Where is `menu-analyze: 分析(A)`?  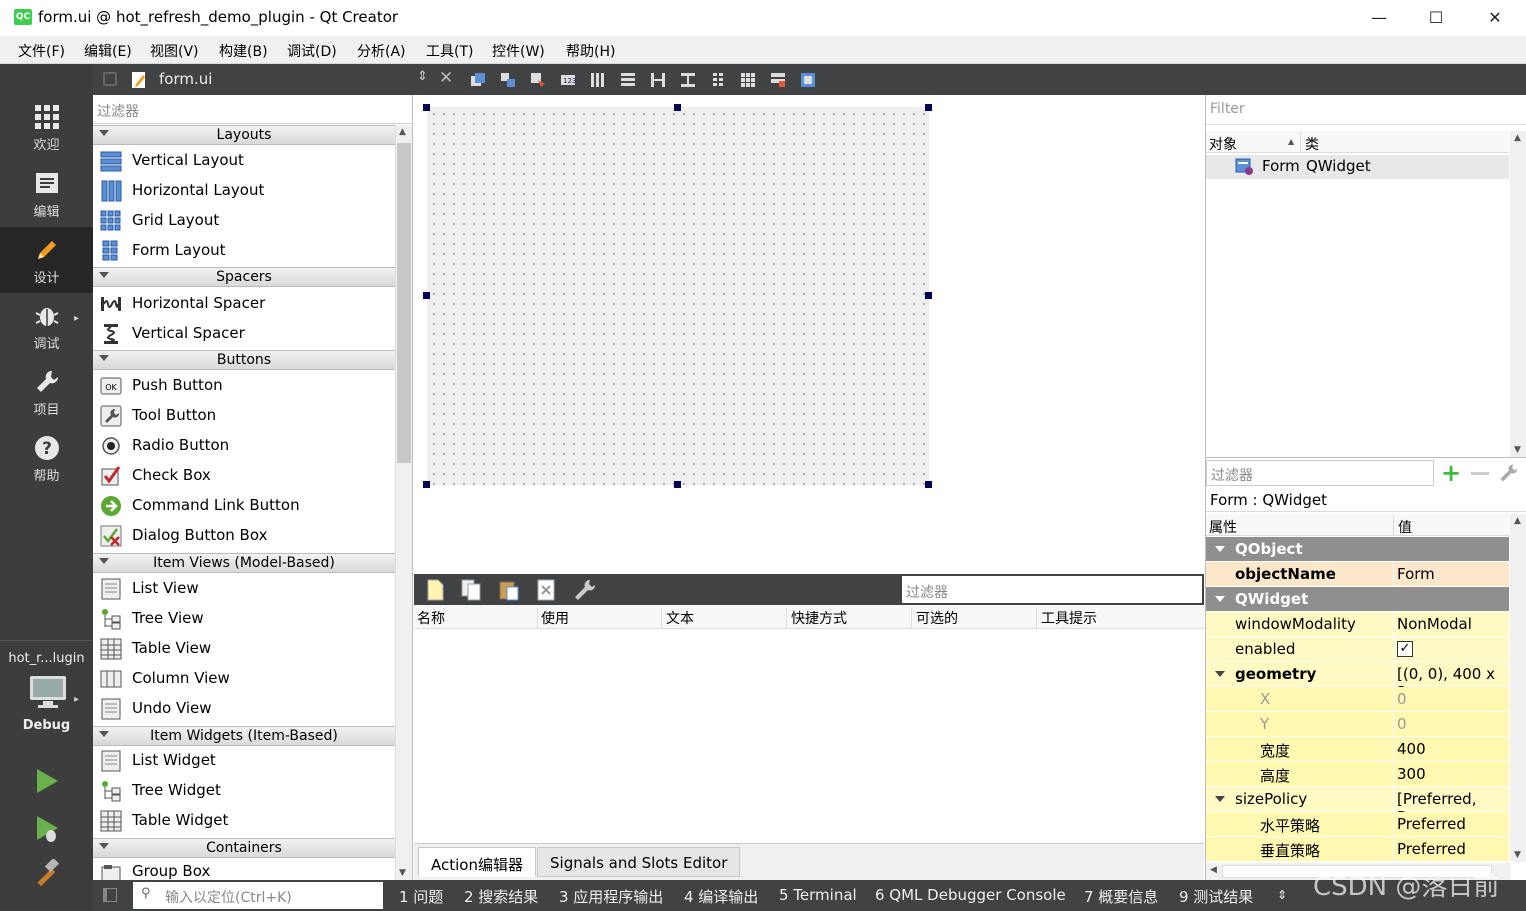
menu-analyze: 分析(A) is located at coordinates (381, 51).